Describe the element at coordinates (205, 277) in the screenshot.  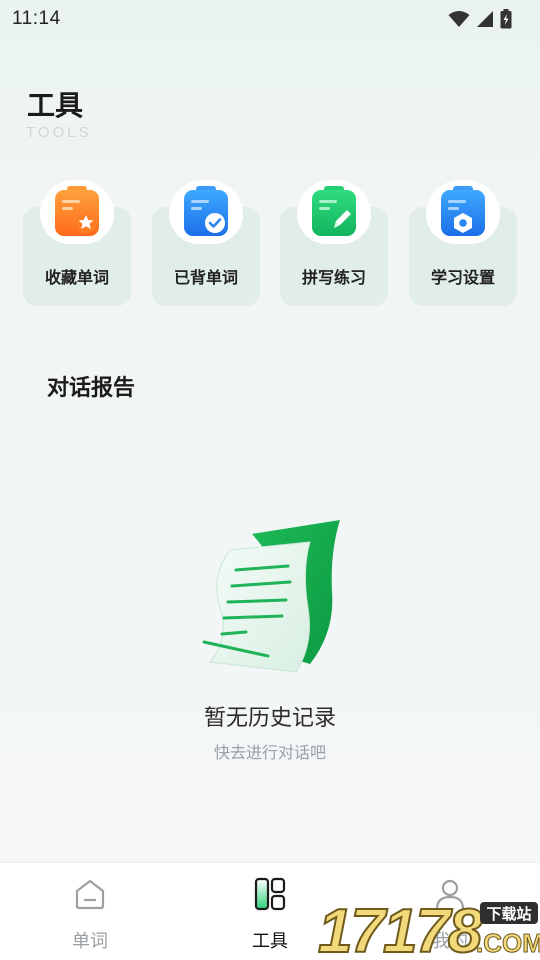
I see `tool-label: 已背单词` at that location.